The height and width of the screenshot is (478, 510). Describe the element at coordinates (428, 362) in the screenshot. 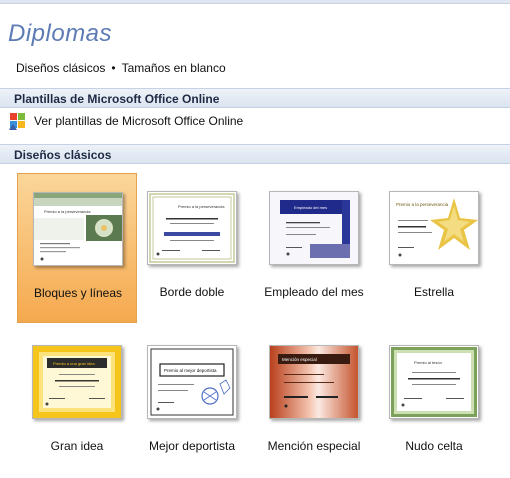

I see `thumb-title-text: Premio al tesón` at that location.